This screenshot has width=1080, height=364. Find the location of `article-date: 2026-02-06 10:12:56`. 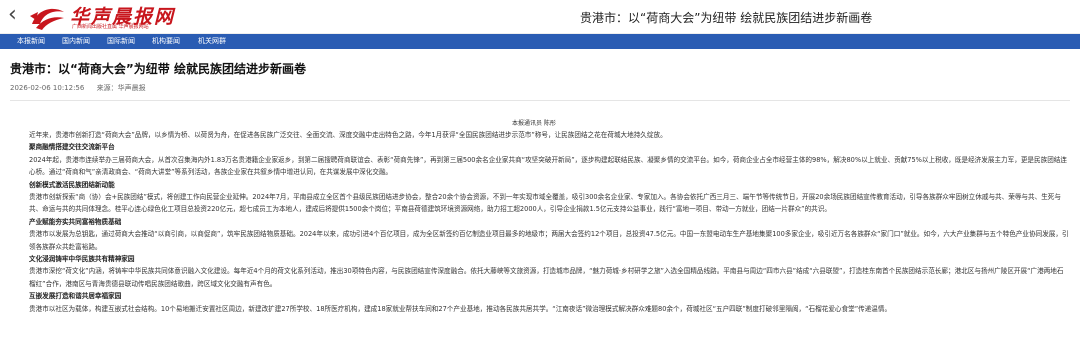

article-date: 2026-02-06 10:12:56 is located at coordinates (47, 88).